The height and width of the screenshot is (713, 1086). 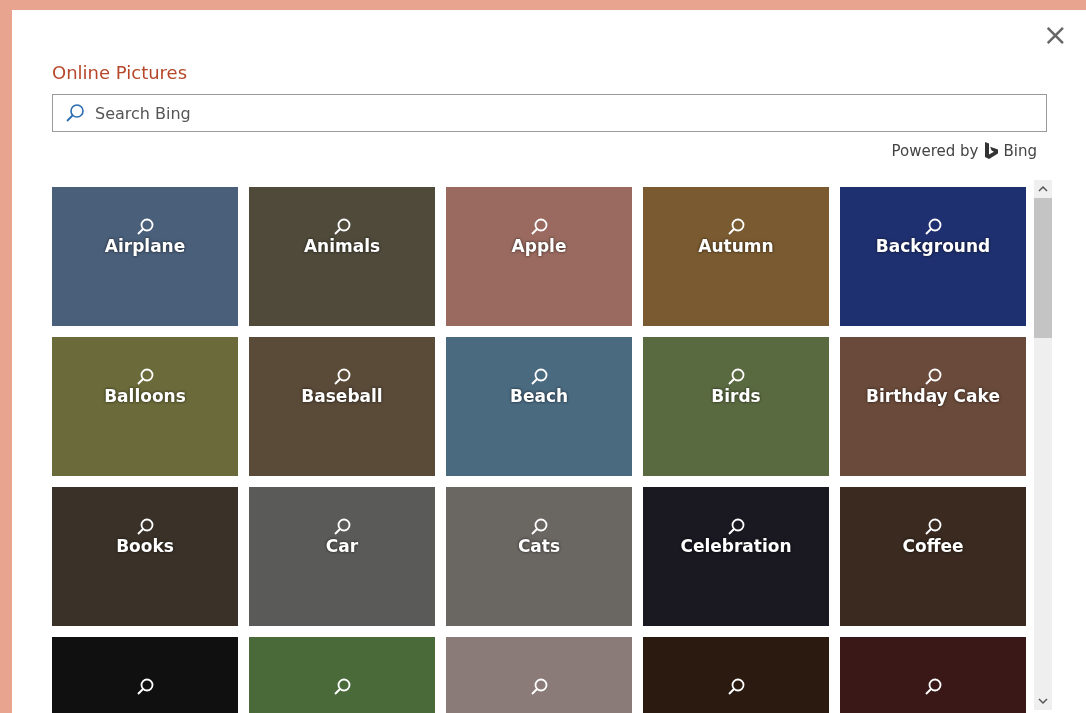 I want to click on picture-category-tile: Car, so click(x=342, y=556).